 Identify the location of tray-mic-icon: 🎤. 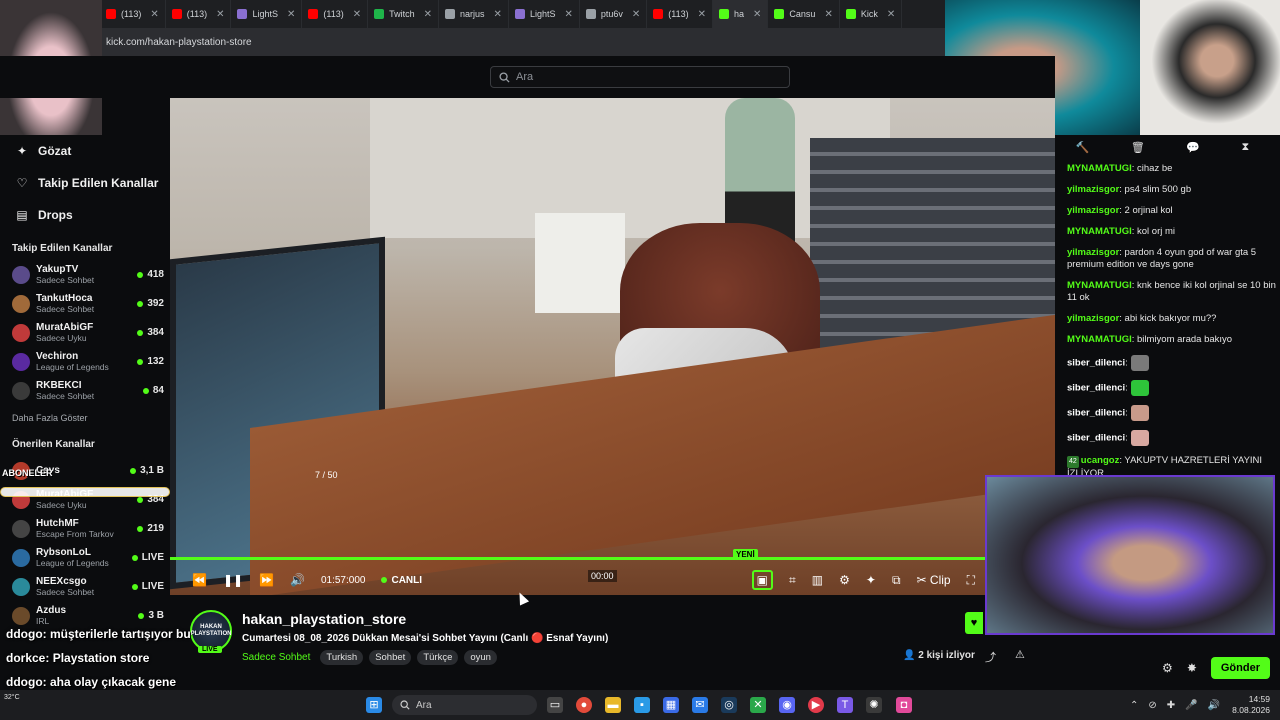
(1191, 705).